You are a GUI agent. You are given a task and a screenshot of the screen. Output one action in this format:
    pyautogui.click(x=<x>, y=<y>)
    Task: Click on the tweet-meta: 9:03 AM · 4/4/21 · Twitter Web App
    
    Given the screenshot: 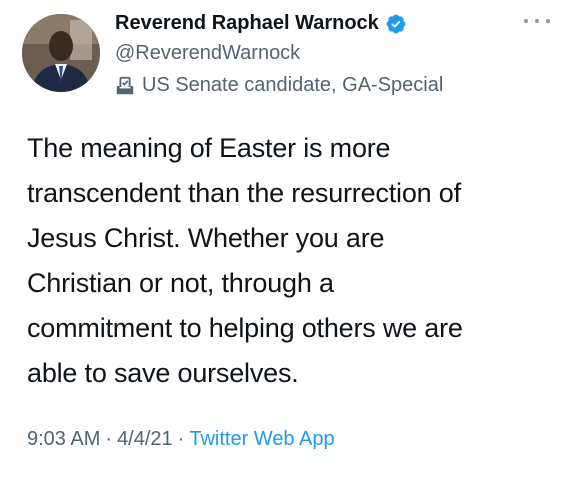 What is the action you would take?
    pyautogui.click(x=181, y=439)
    